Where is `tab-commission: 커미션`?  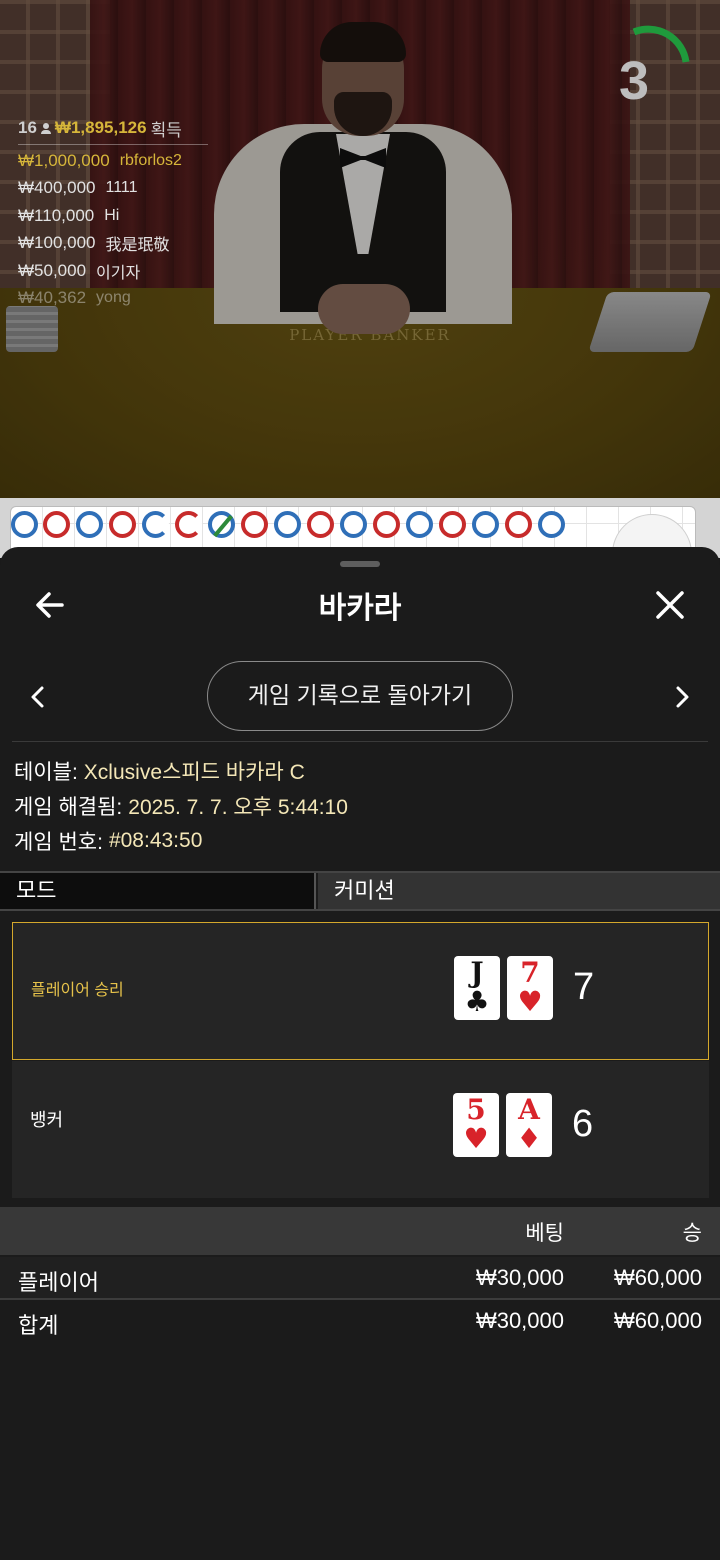
tab-commission: 커미션 is located at coordinates (519, 891).